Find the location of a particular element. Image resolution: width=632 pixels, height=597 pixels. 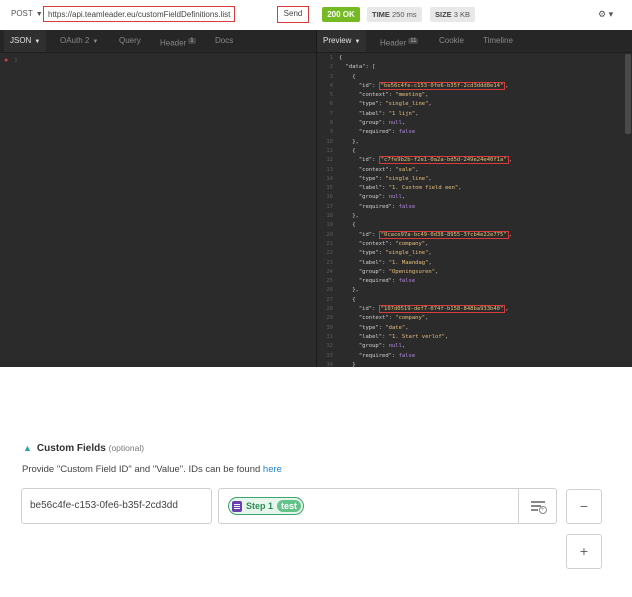

line-number: 33 is located at coordinates (329, 355).